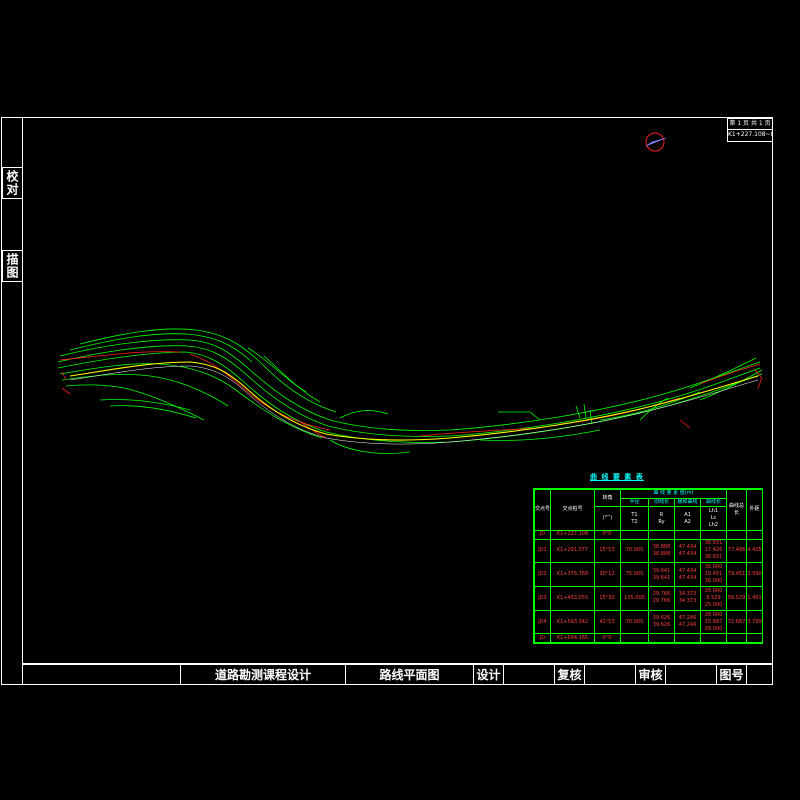 Image resolution: width=800 pixels, height=800 pixels. I want to click on cell-lh: 28.000 15.687 28.000, so click(713, 622).